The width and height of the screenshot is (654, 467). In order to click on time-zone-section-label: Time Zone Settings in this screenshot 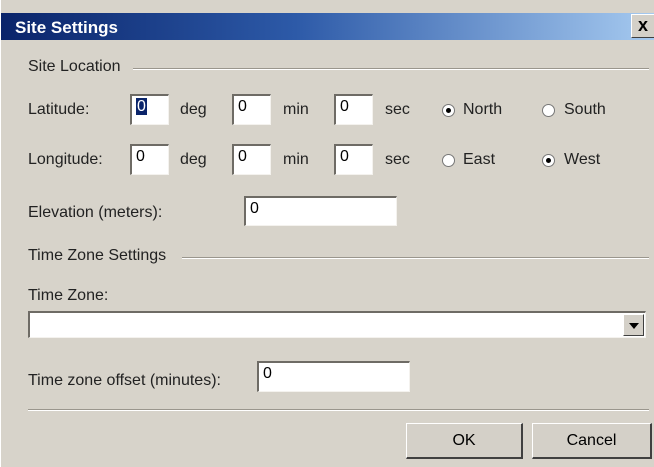, I will do `click(97, 255)`.